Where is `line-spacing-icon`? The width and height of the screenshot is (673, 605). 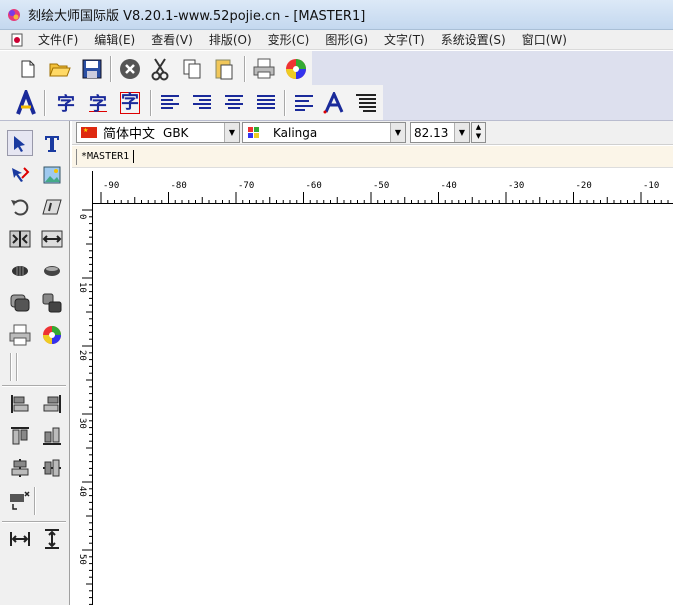
line-spacing-icon is located at coordinates (304, 103).